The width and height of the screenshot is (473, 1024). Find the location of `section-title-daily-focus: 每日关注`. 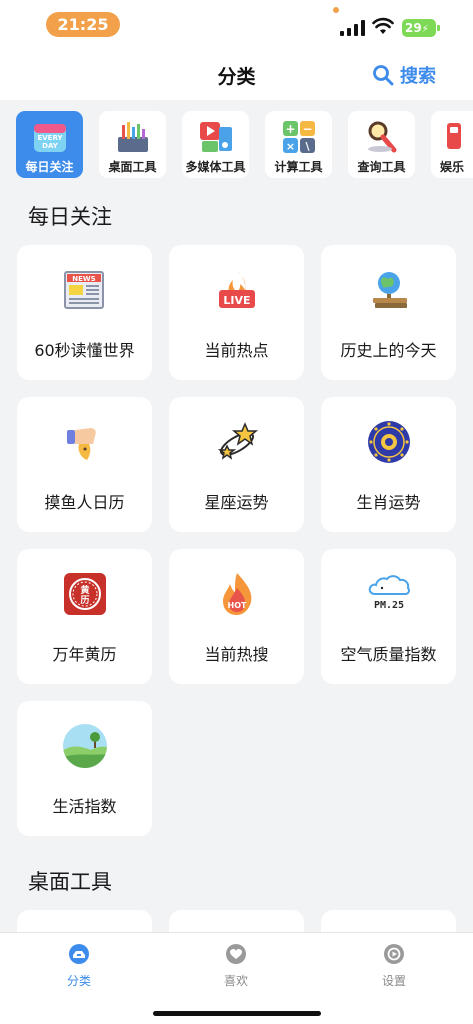

section-title-daily-focus: 每日关注 is located at coordinates (70, 217).